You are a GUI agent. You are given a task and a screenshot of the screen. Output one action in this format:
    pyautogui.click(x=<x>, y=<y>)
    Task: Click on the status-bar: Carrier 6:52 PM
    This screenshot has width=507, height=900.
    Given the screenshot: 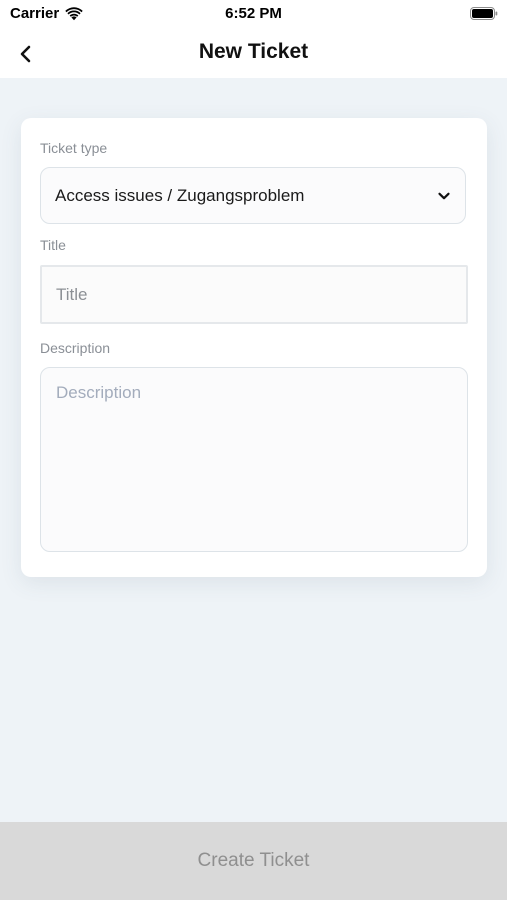 What is the action you would take?
    pyautogui.click(x=253, y=14)
    